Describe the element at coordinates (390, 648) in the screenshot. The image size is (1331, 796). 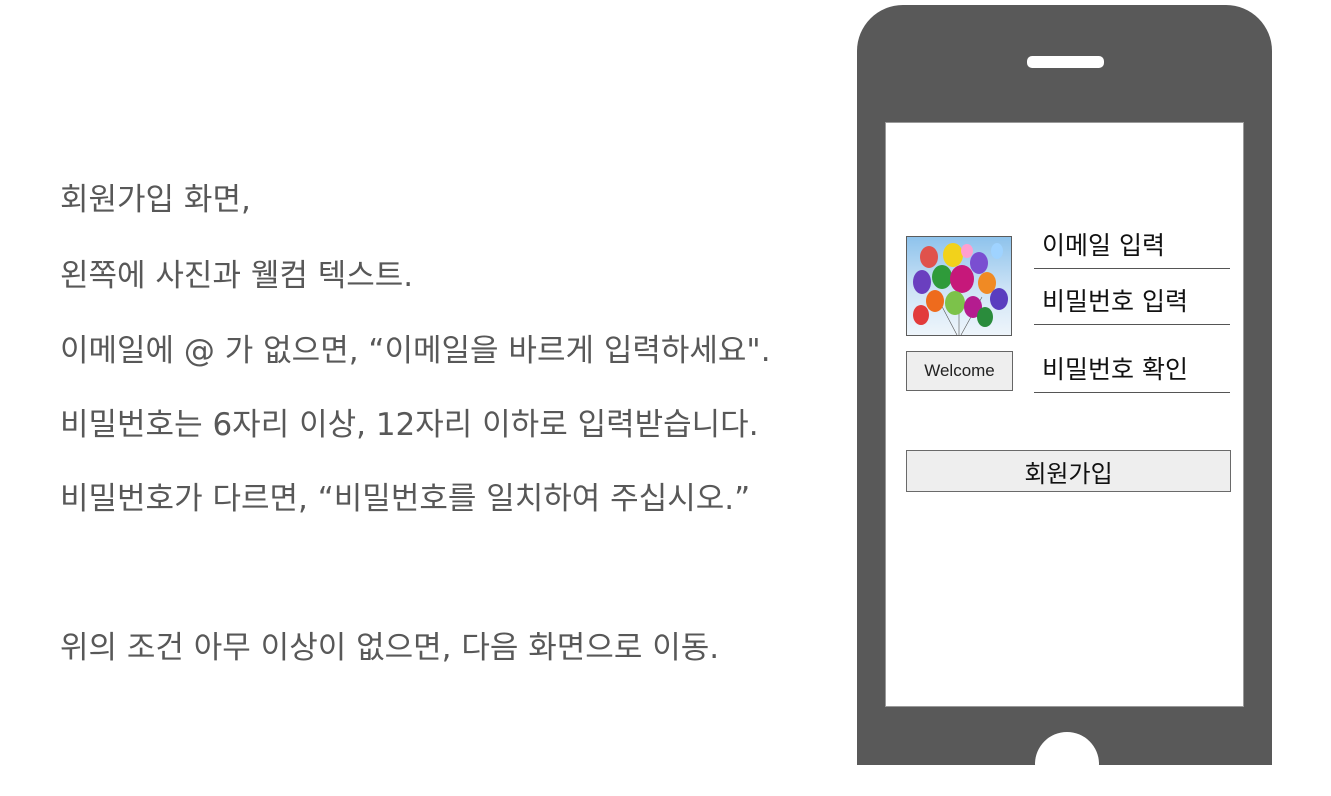
I see `description-line-6: 위의 조건 아무 이상이 없으면, 다음 화면으로 이동.` at that location.